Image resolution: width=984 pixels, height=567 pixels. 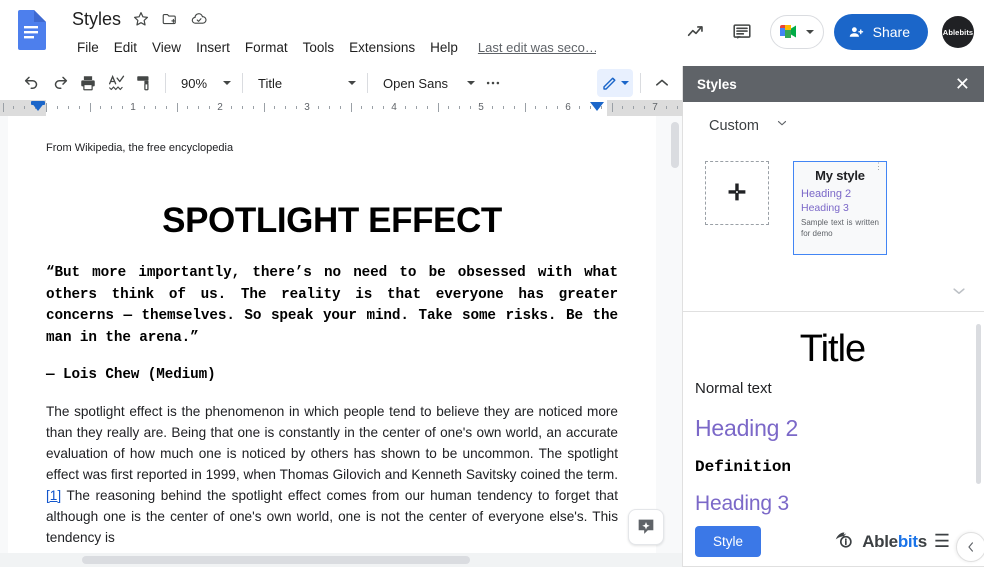 What do you see at coordinates (305, 83) in the screenshot?
I see `paragraph-style-select: Title` at bounding box center [305, 83].